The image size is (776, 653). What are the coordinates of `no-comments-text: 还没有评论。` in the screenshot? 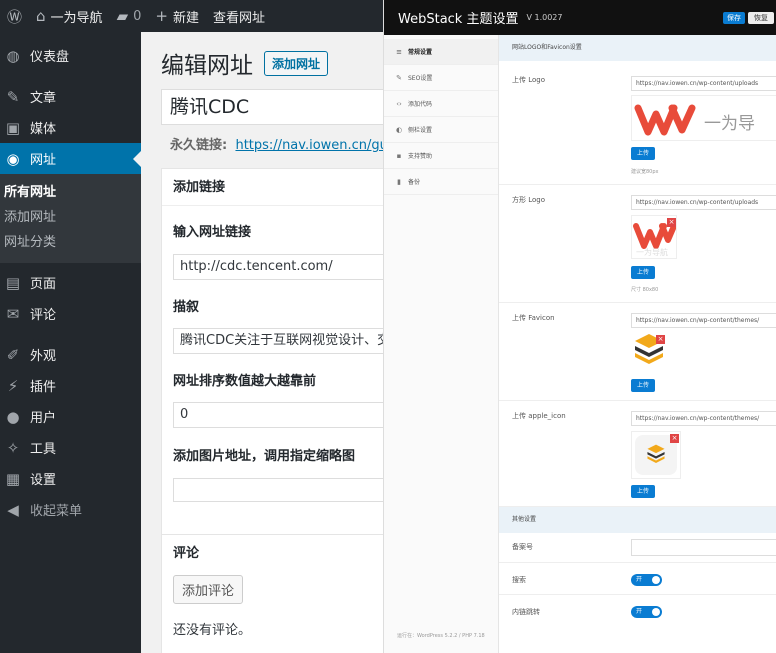 It's located at (212, 630).